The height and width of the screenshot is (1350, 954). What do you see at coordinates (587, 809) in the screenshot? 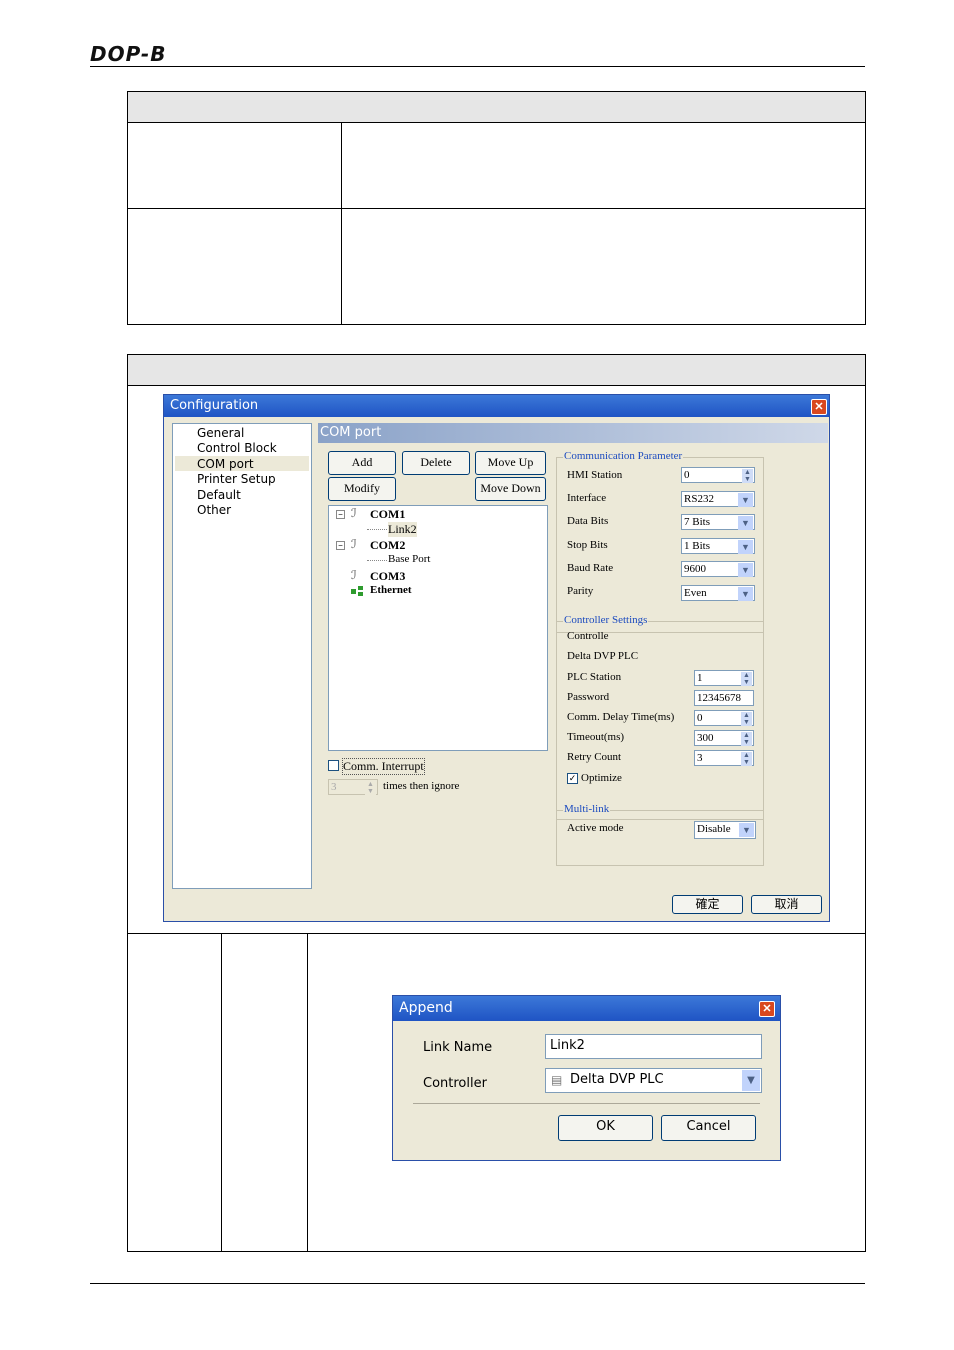
I see `multilink-group-label: Multi-link` at bounding box center [587, 809].